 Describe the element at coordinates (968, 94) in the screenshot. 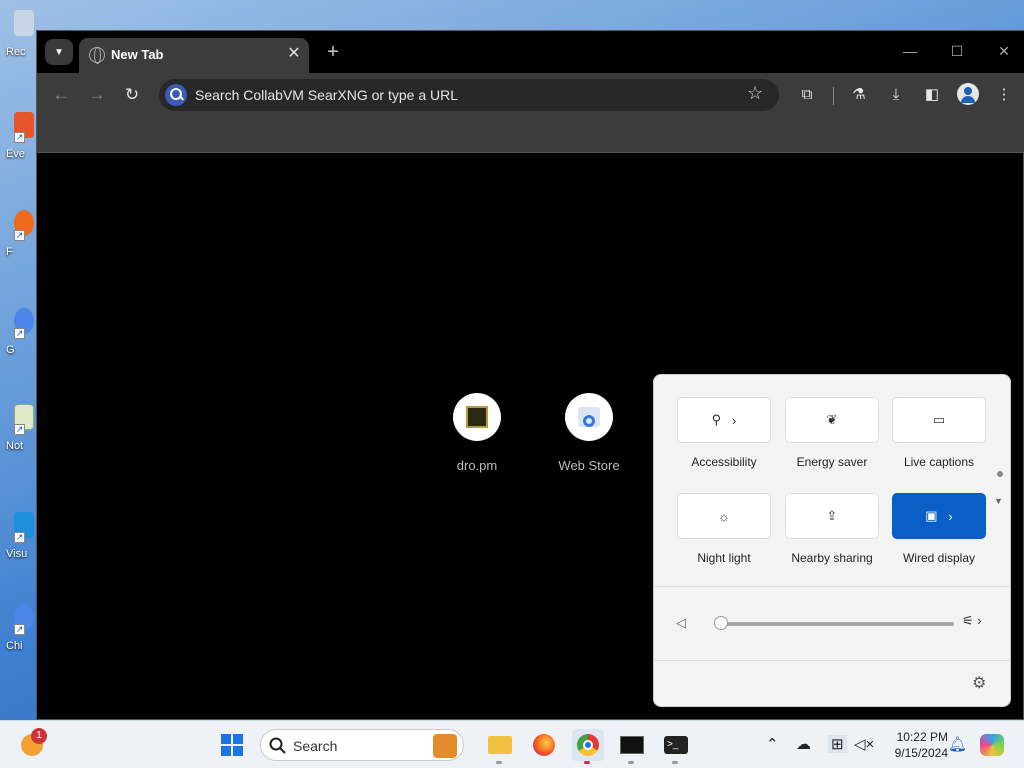

I see `profile-avatar` at that location.